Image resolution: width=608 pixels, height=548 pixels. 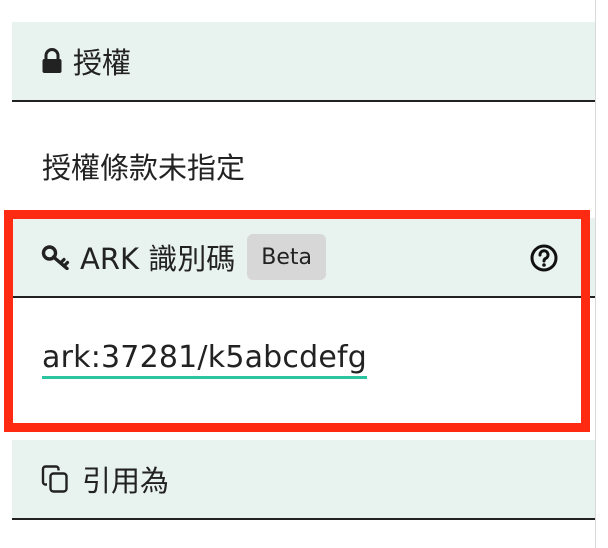 I want to click on ark-identifier-link: ark:37281/k5abcdefg, so click(x=205, y=359).